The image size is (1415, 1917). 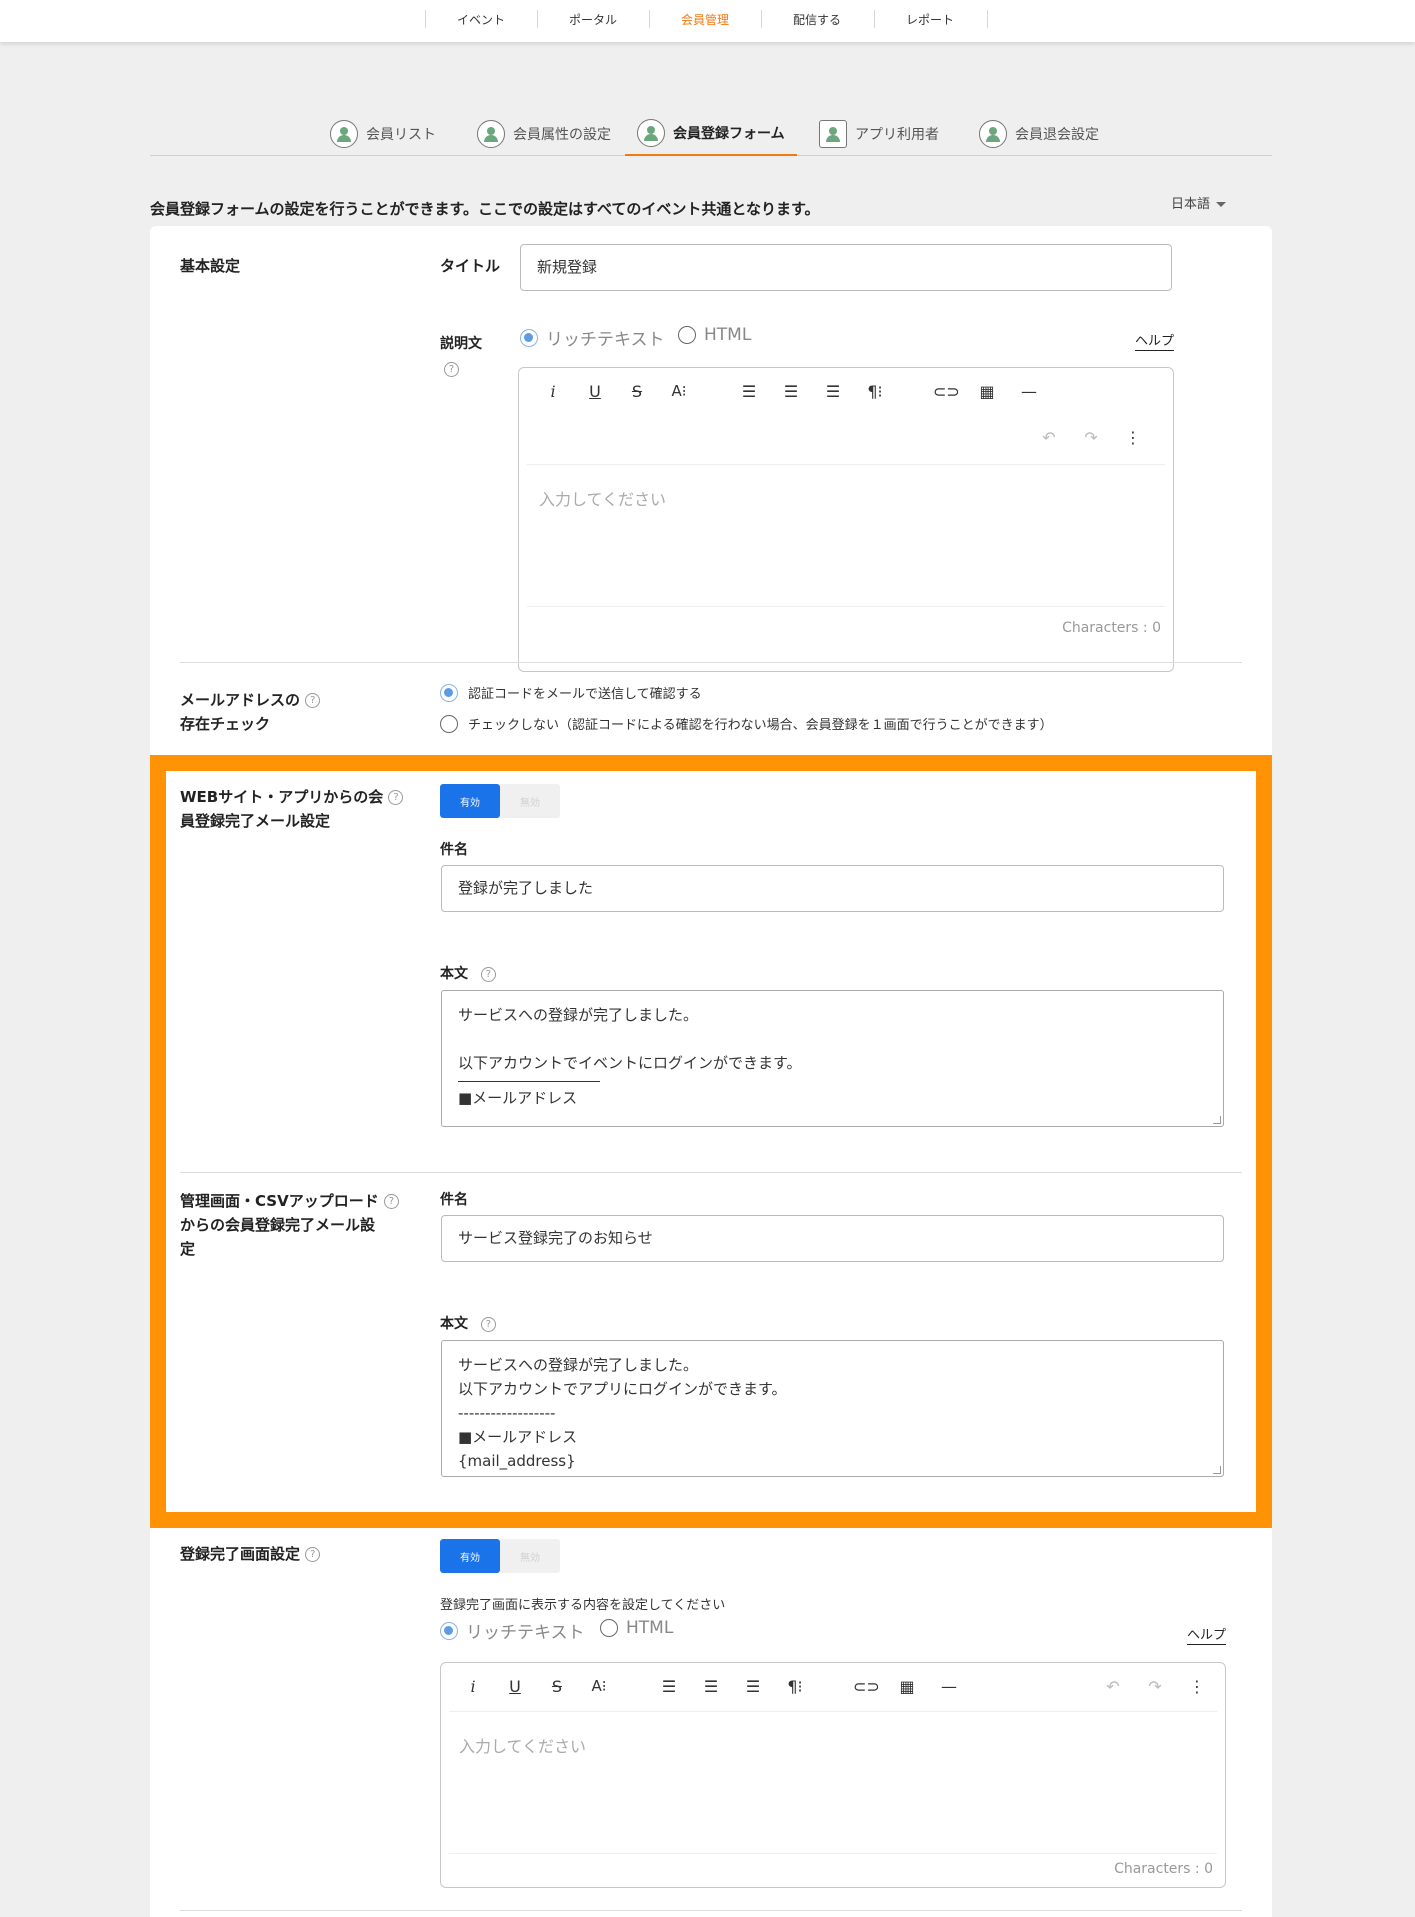 I want to click on withdrawal-settings-icon, so click(x=993, y=134).